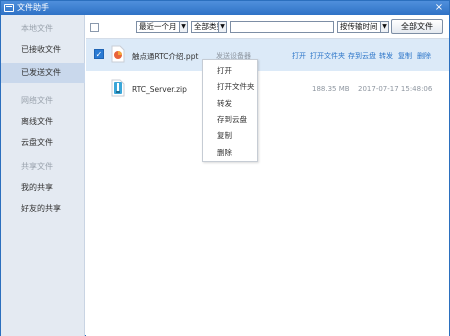 This screenshot has height=336, width=450. Describe the element at coordinates (225, 8) in the screenshot. I see `title-bar: 文件助手 ×` at that location.